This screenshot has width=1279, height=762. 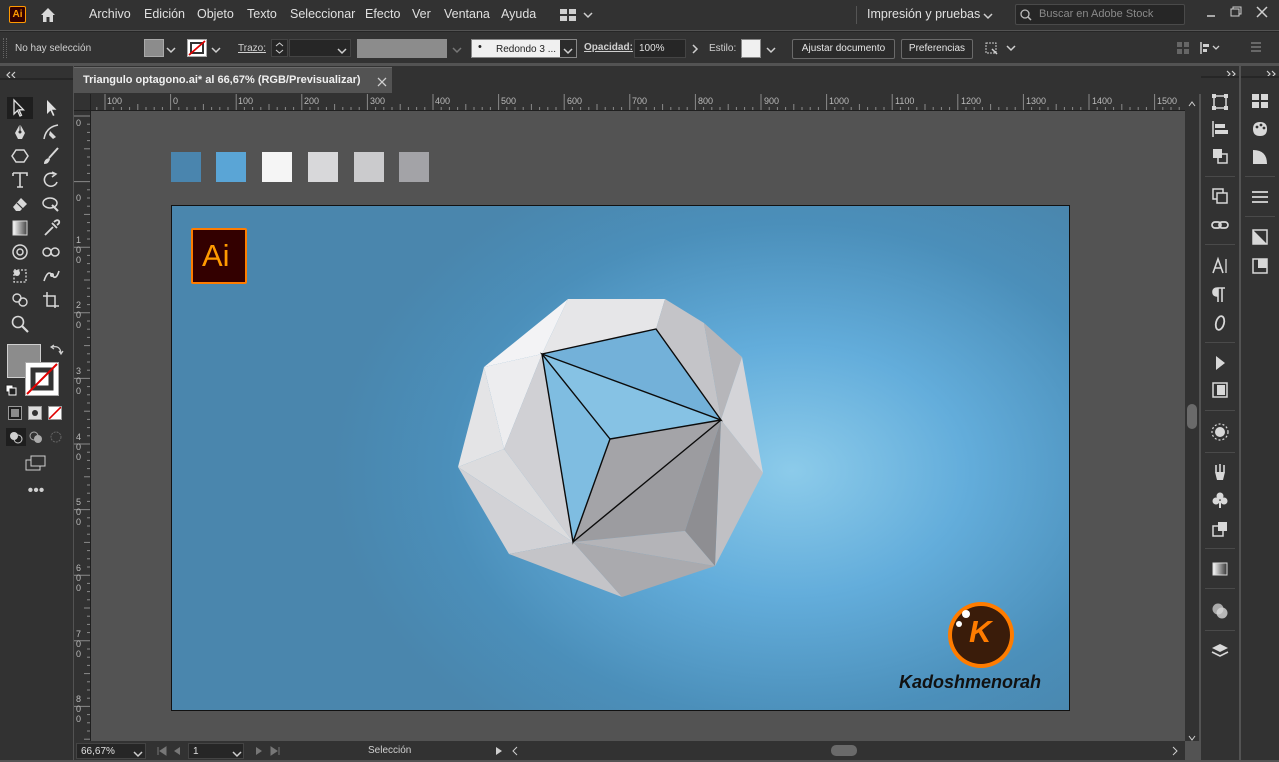 What do you see at coordinates (56, 437) in the screenshot?
I see `draw-inside-icon` at bounding box center [56, 437].